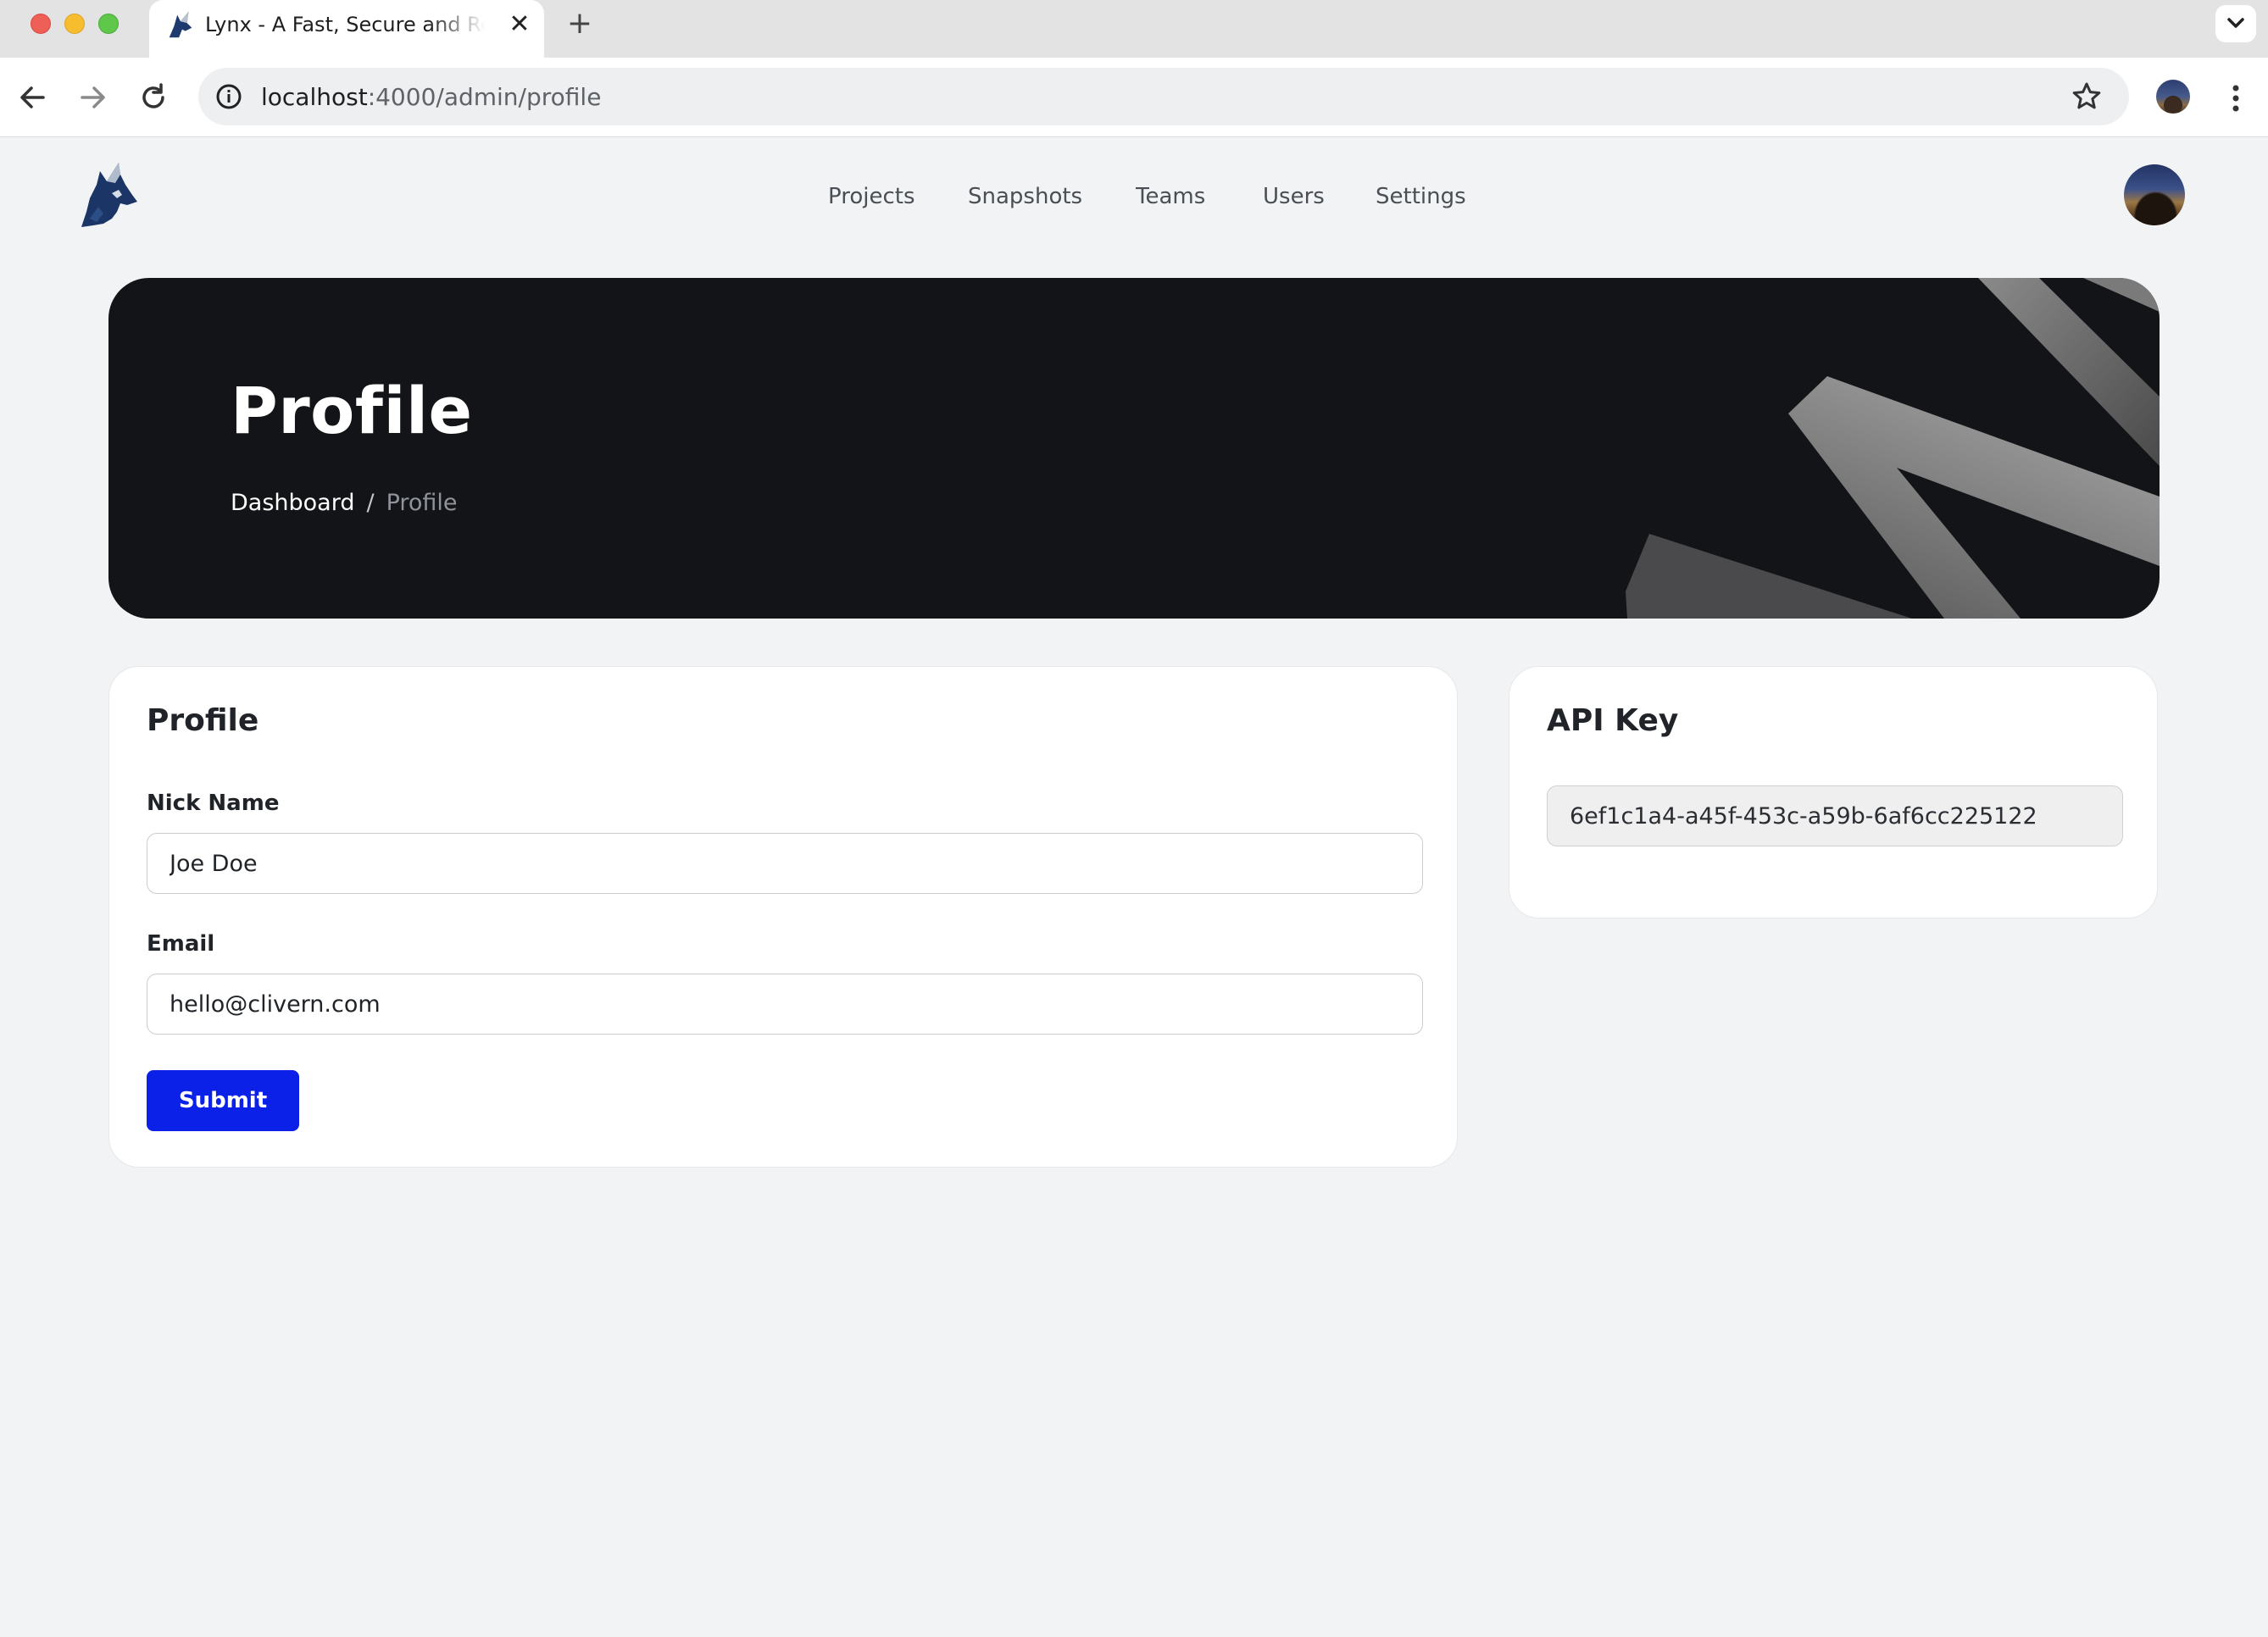  I want to click on url-text: localhost:4000/admin/profile, so click(431, 98).